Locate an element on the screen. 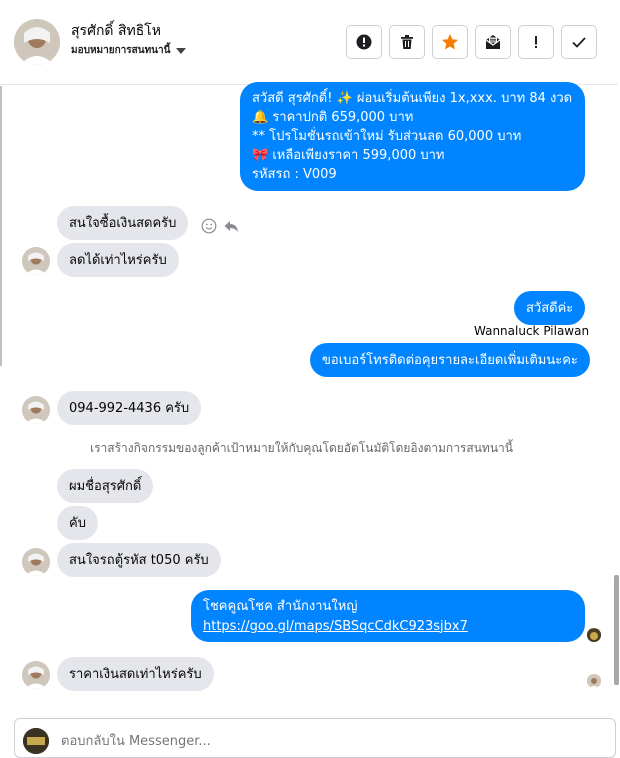 This screenshot has width=620, height=758. star-icon is located at coordinates (450, 42).